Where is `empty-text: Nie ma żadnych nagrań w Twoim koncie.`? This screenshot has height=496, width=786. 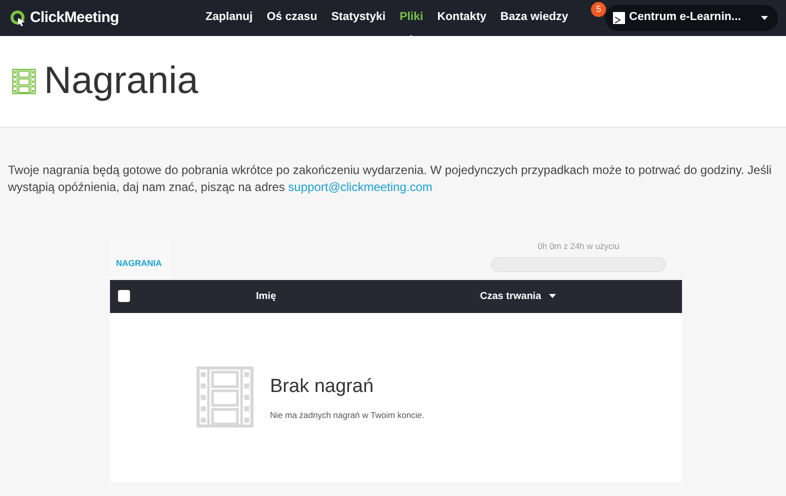 empty-text: Nie ma żadnych nagrań w Twoim koncie. is located at coordinates (347, 415).